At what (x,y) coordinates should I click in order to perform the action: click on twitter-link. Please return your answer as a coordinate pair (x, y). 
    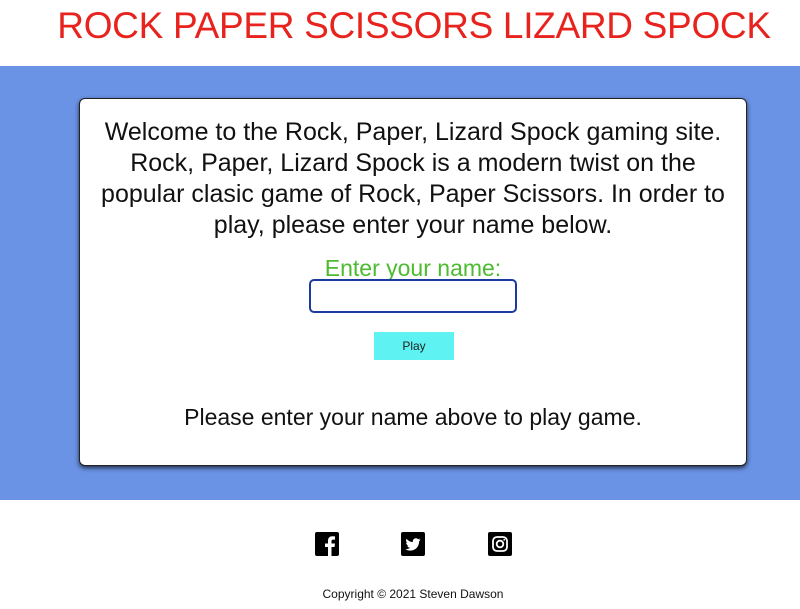
    Looking at the image, I should click on (413, 544).